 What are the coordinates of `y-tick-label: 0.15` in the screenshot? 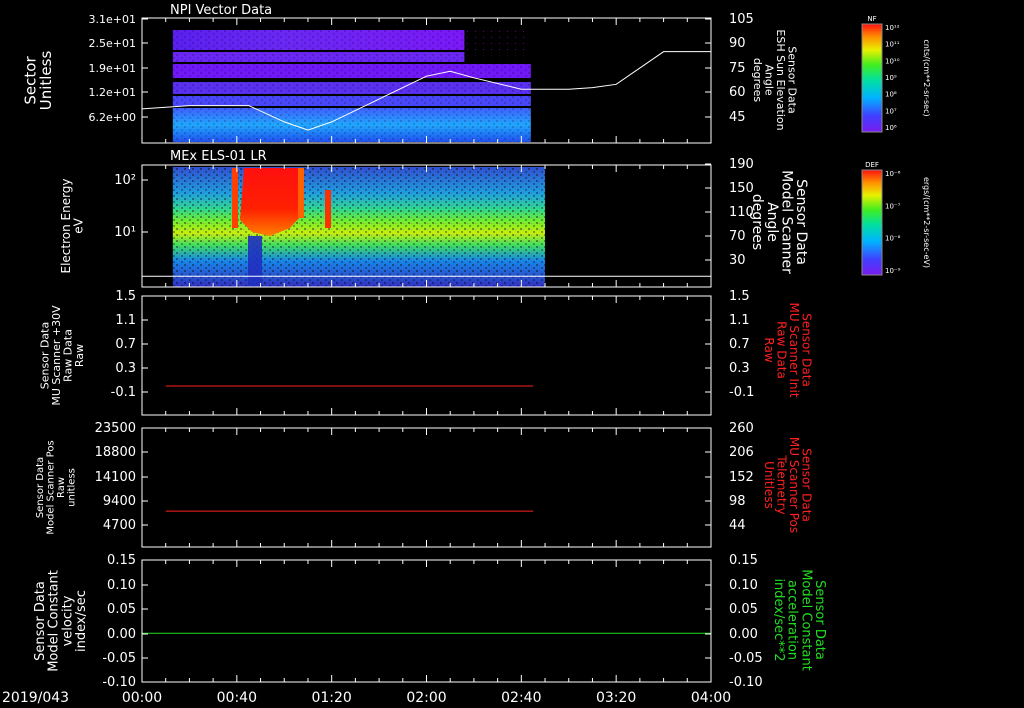 It's located at (121, 560).